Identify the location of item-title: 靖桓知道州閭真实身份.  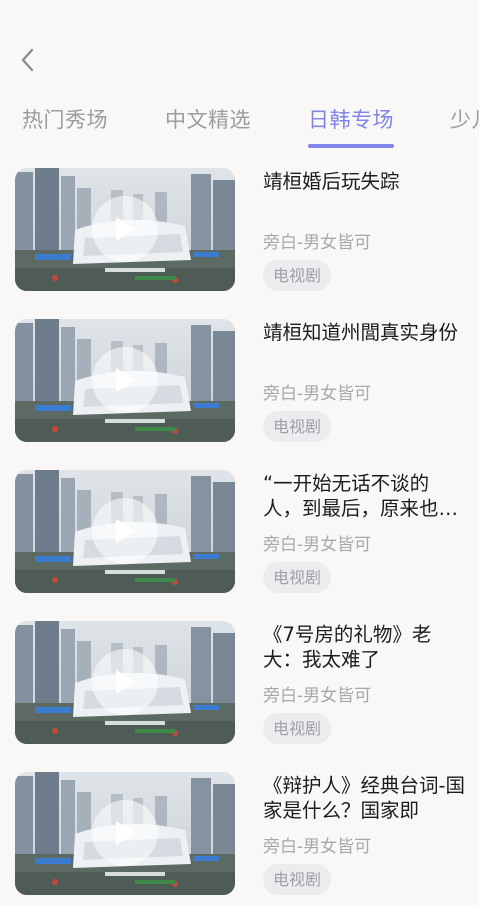
(361, 332).